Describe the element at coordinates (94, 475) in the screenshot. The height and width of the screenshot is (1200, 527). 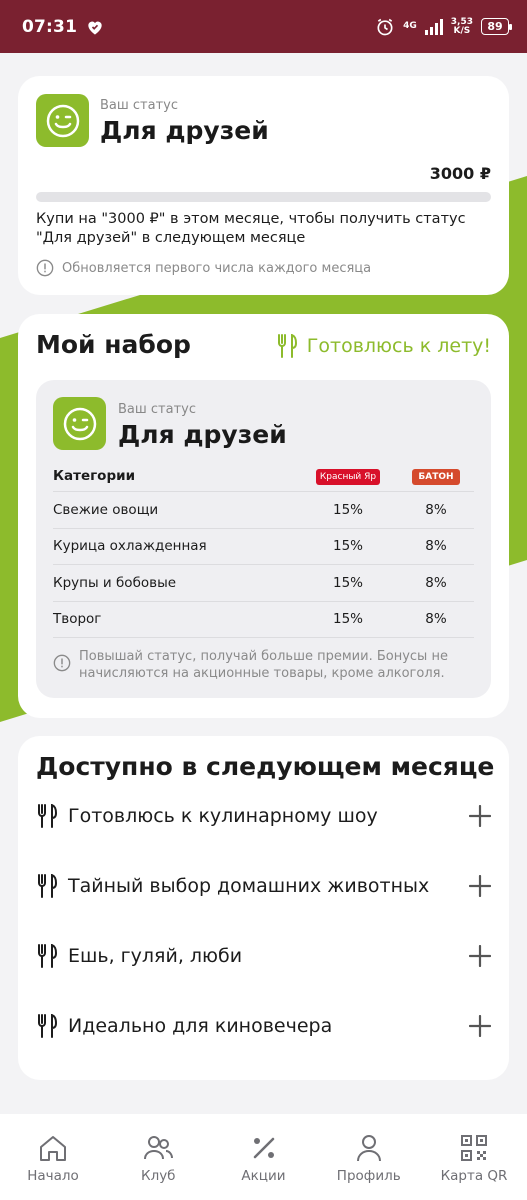
I see `header-category: Категории` at that location.